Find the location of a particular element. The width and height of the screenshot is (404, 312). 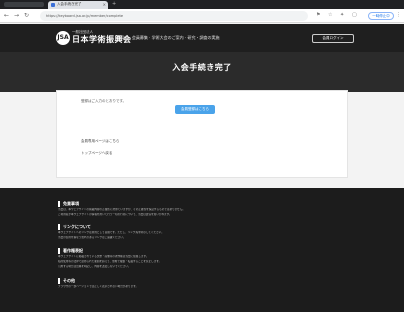

back-icon: ← is located at coordinates (6, 15).